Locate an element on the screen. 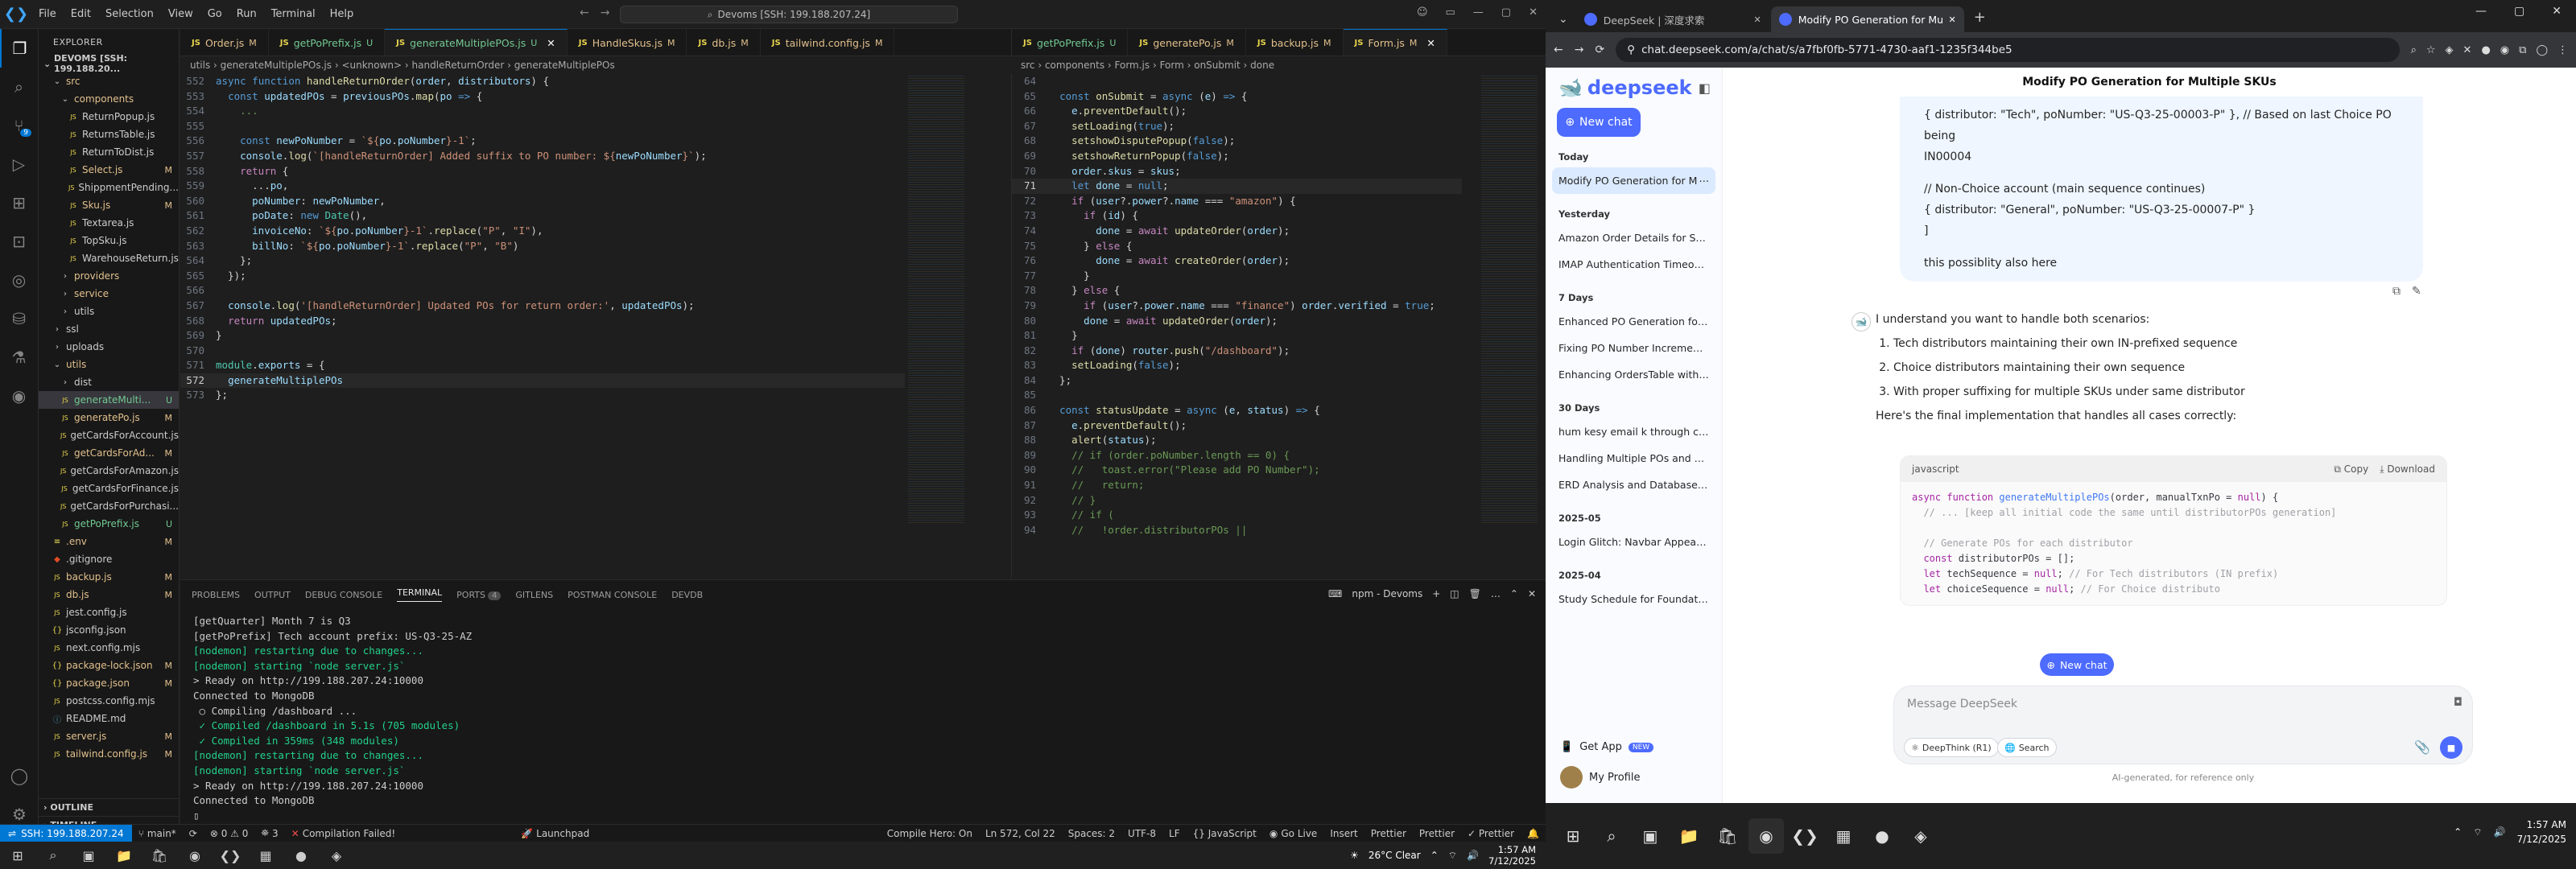 The image size is (2576, 869). go-live: ◉ Go Live is located at coordinates (1293, 833).